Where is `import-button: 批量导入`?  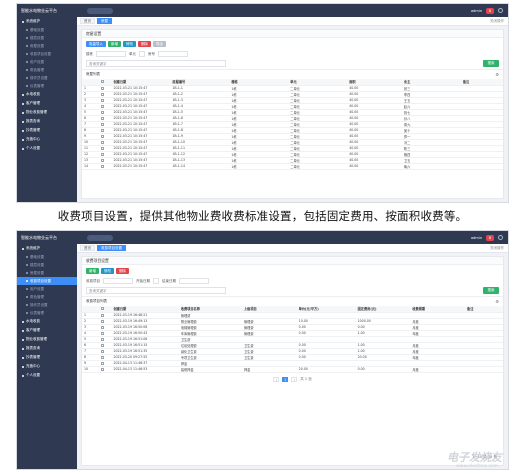
import-button: 批量导入 is located at coordinates (96, 44).